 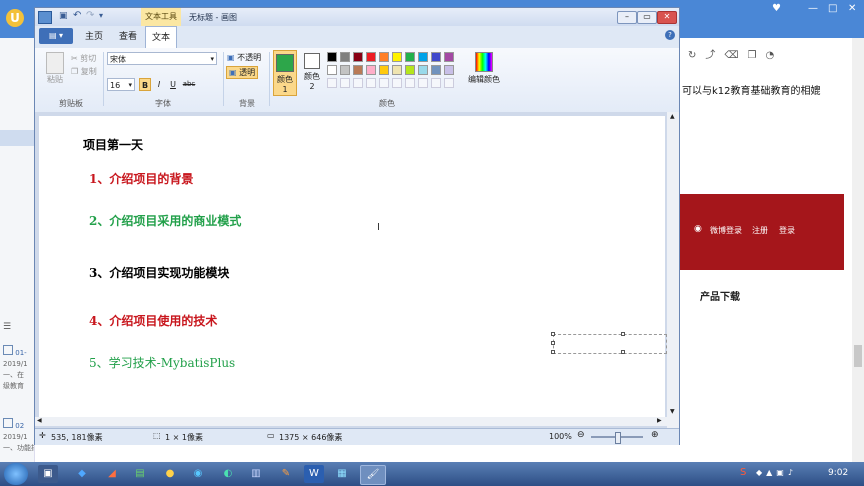 I want to click on help-icon: ?, so click(x=670, y=35).